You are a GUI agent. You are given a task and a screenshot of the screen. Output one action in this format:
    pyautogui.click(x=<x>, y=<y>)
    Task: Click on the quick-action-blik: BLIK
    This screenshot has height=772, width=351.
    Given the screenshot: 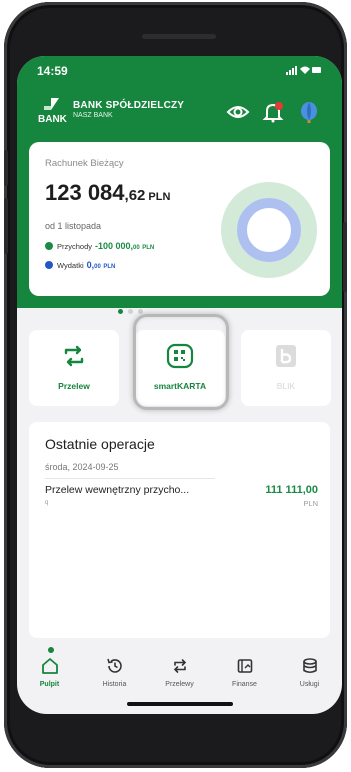 What is the action you would take?
    pyautogui.click(x=286, y=368)
    